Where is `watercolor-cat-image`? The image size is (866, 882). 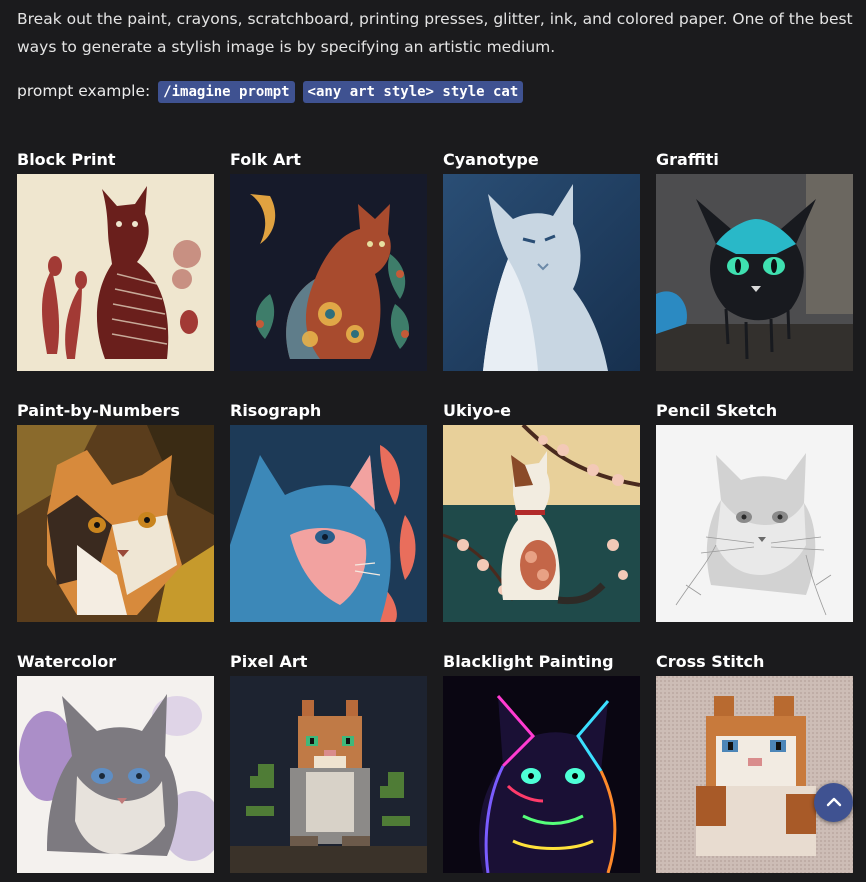 watercolor-cat-image is located at coordinates (115, 774).